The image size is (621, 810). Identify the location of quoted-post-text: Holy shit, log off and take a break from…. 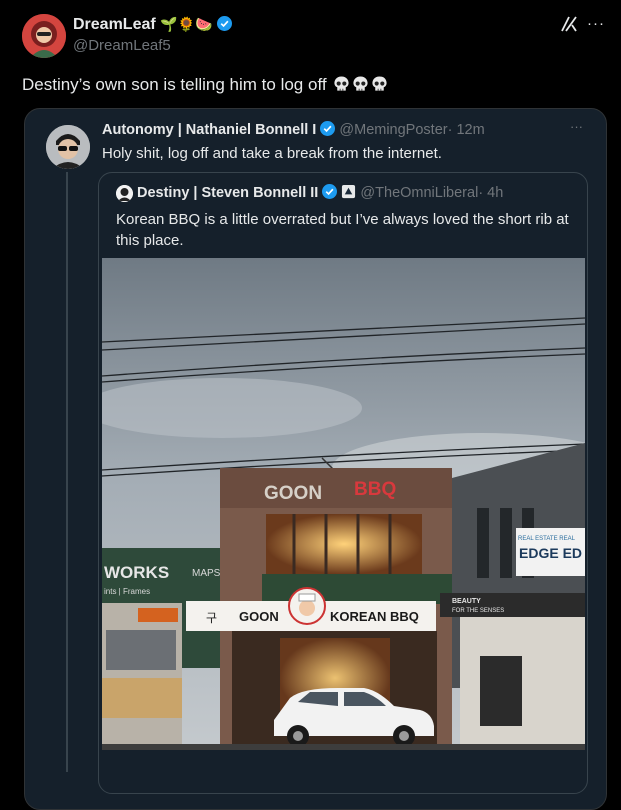
(272, 153).